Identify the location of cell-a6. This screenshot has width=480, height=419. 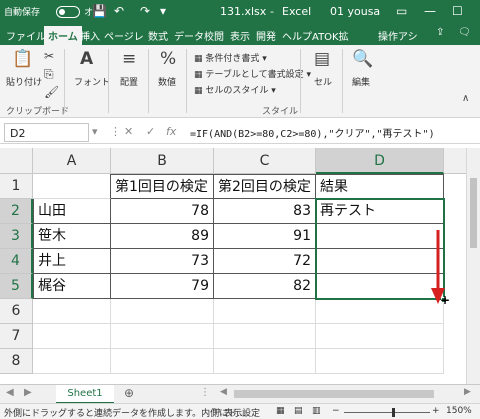
(72, 311).